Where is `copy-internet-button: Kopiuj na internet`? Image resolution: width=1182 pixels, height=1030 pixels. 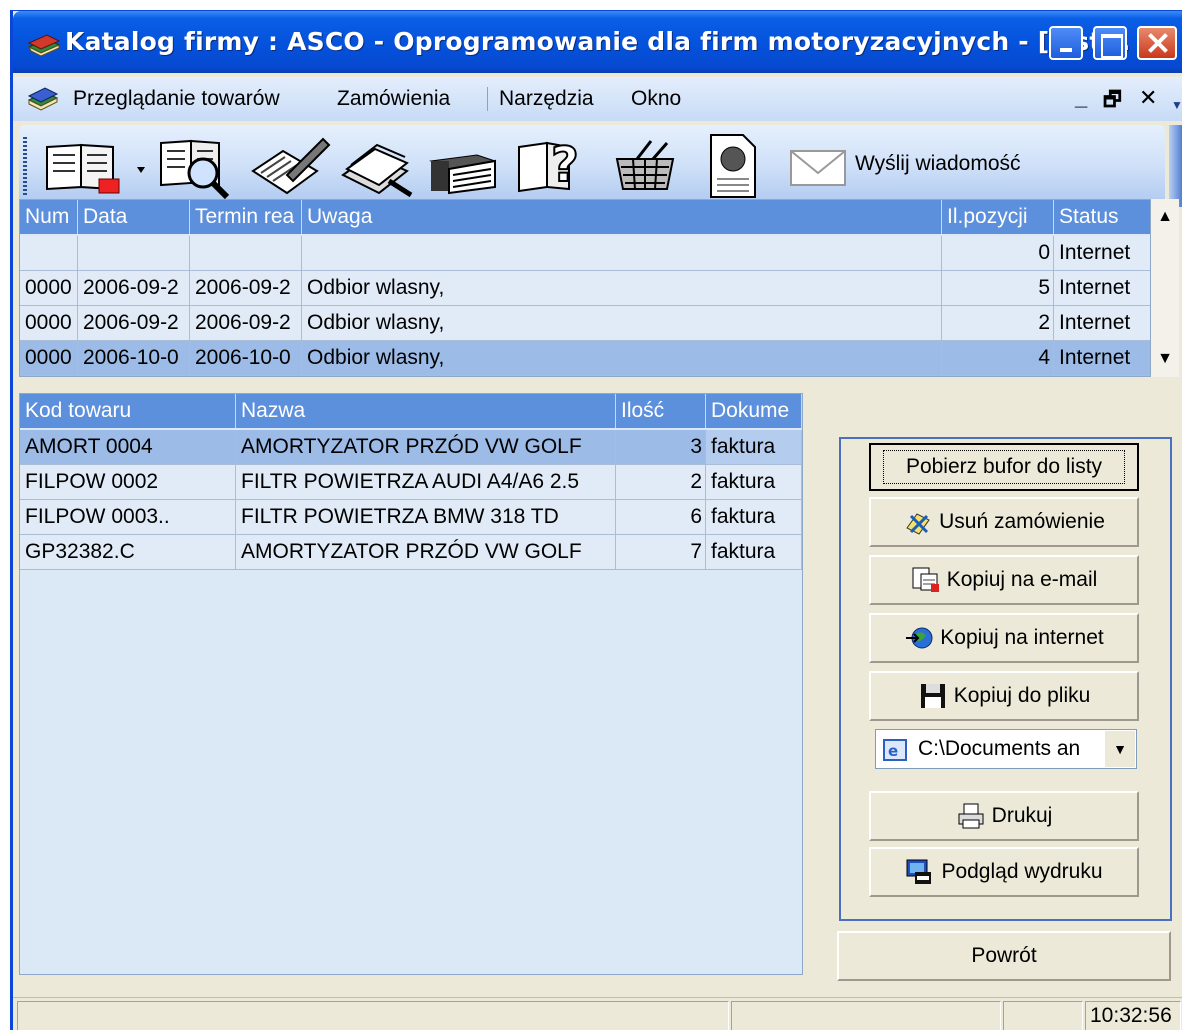 copy-internet-button: Kopiuj na internet is located at coordinates (1004, 638).